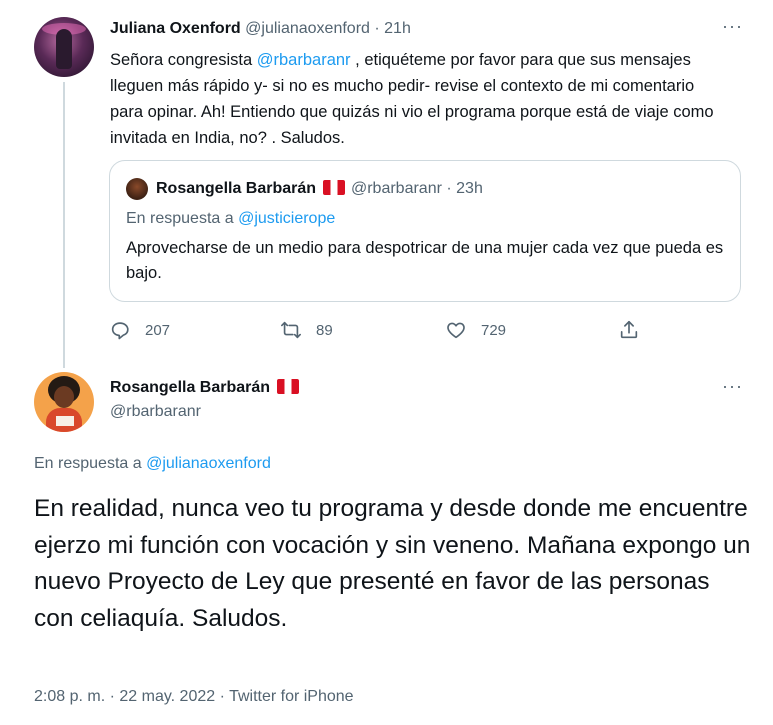 This screenshot has width=773, height=725. What do you see at coordinates (208, 463) in the screenshot?
I see `reply-to-link: @julianaoxenford` at bounding box center [208, 463].